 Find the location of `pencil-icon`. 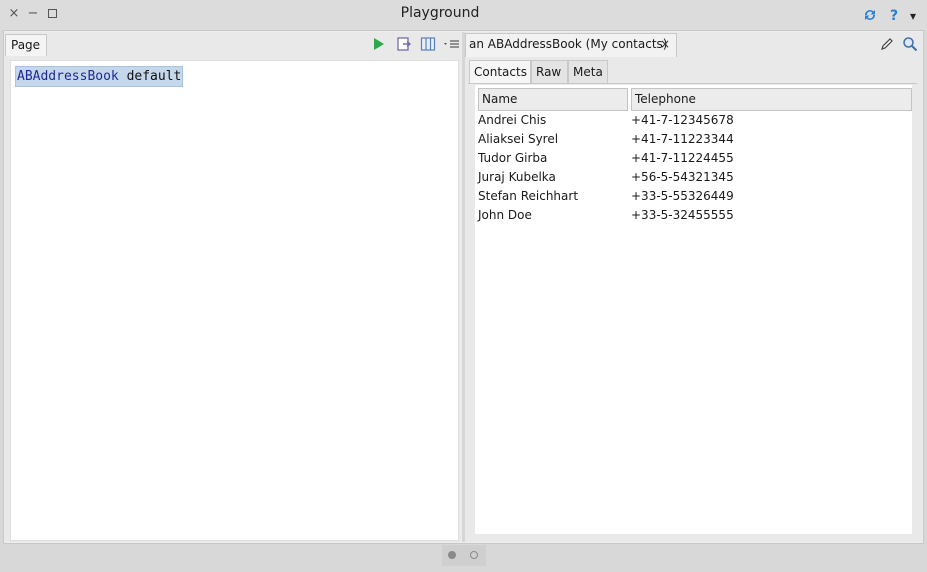

pencil-icon is located at coordinates (887, 44).